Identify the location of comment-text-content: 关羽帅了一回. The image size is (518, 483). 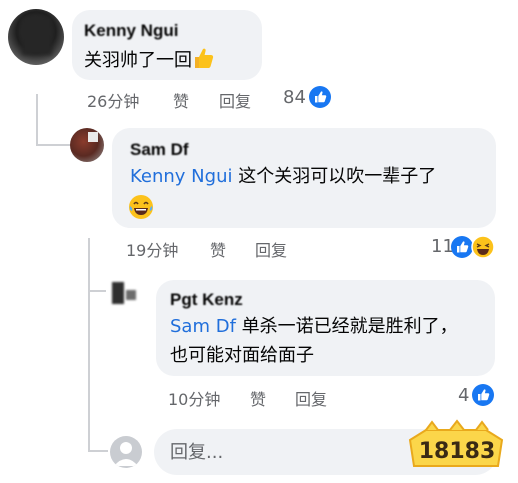
(138, 60).